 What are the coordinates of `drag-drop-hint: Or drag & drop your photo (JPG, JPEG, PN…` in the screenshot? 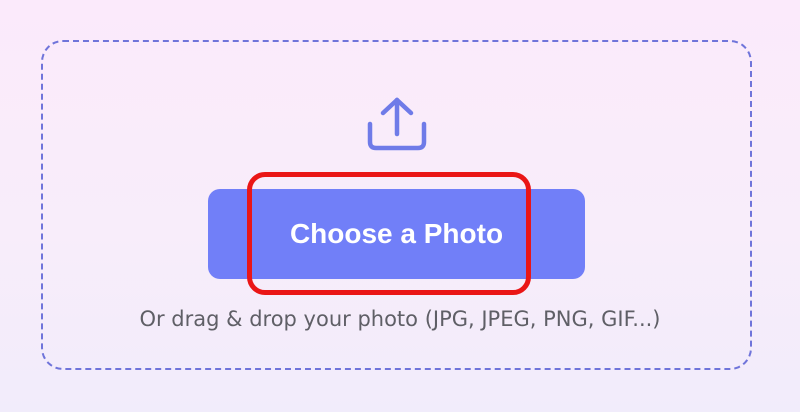 It's located at (400, 319).